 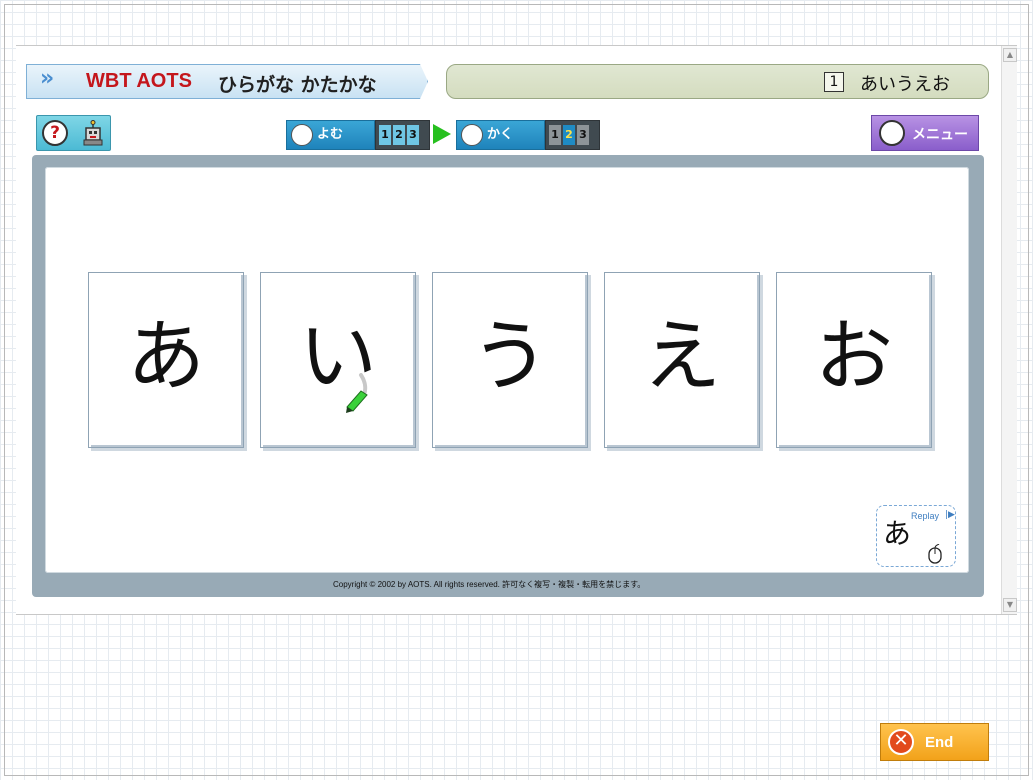 I want to click on write-steps: 1 2 3, so click(x=572, y=135).